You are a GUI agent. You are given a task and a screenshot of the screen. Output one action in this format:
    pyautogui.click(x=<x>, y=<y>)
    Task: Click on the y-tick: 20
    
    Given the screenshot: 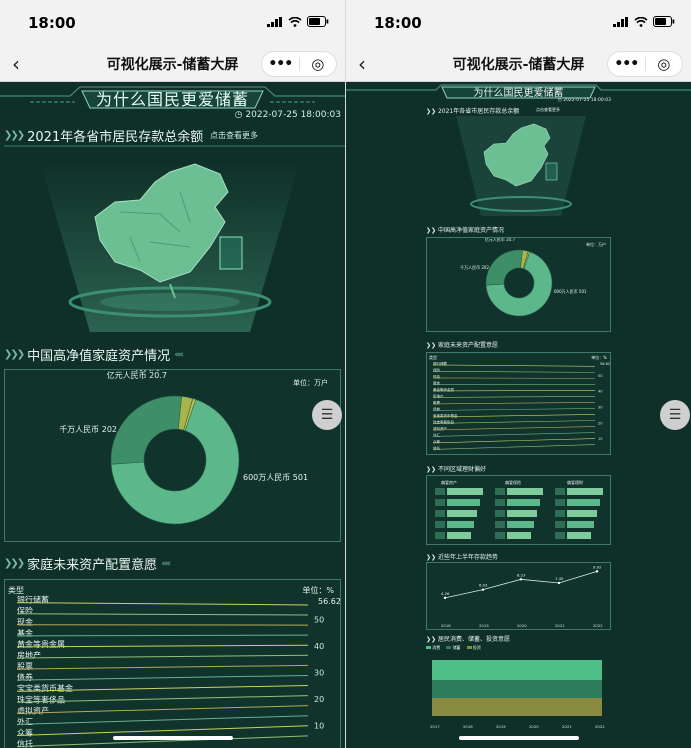 What is the action you would take?
    pyautogui.click(x=319, y=699)
    